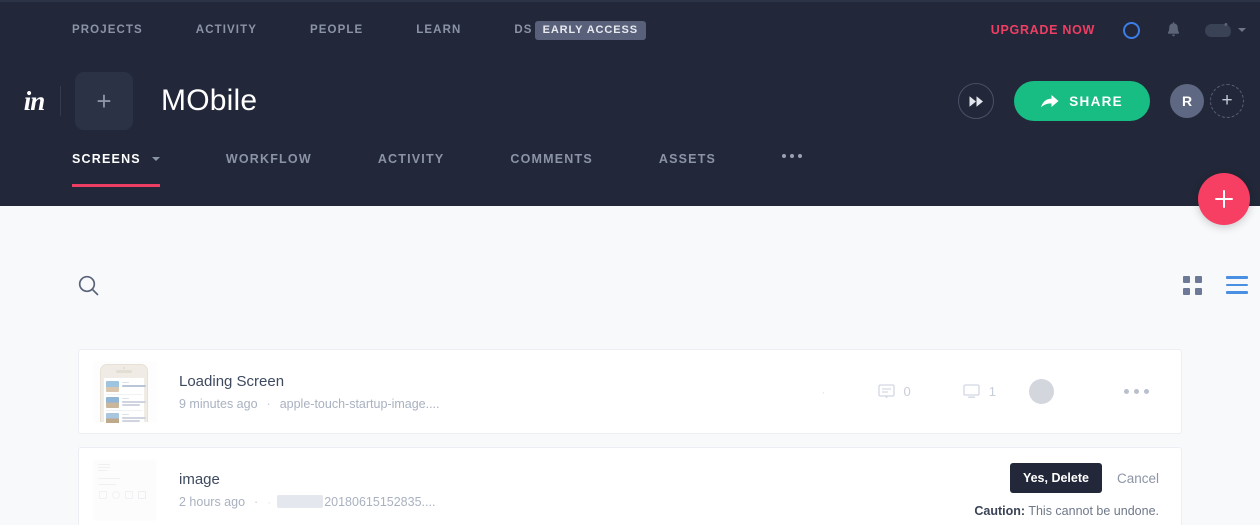  I want to click on grid-view-icon, so click(1192, 285).